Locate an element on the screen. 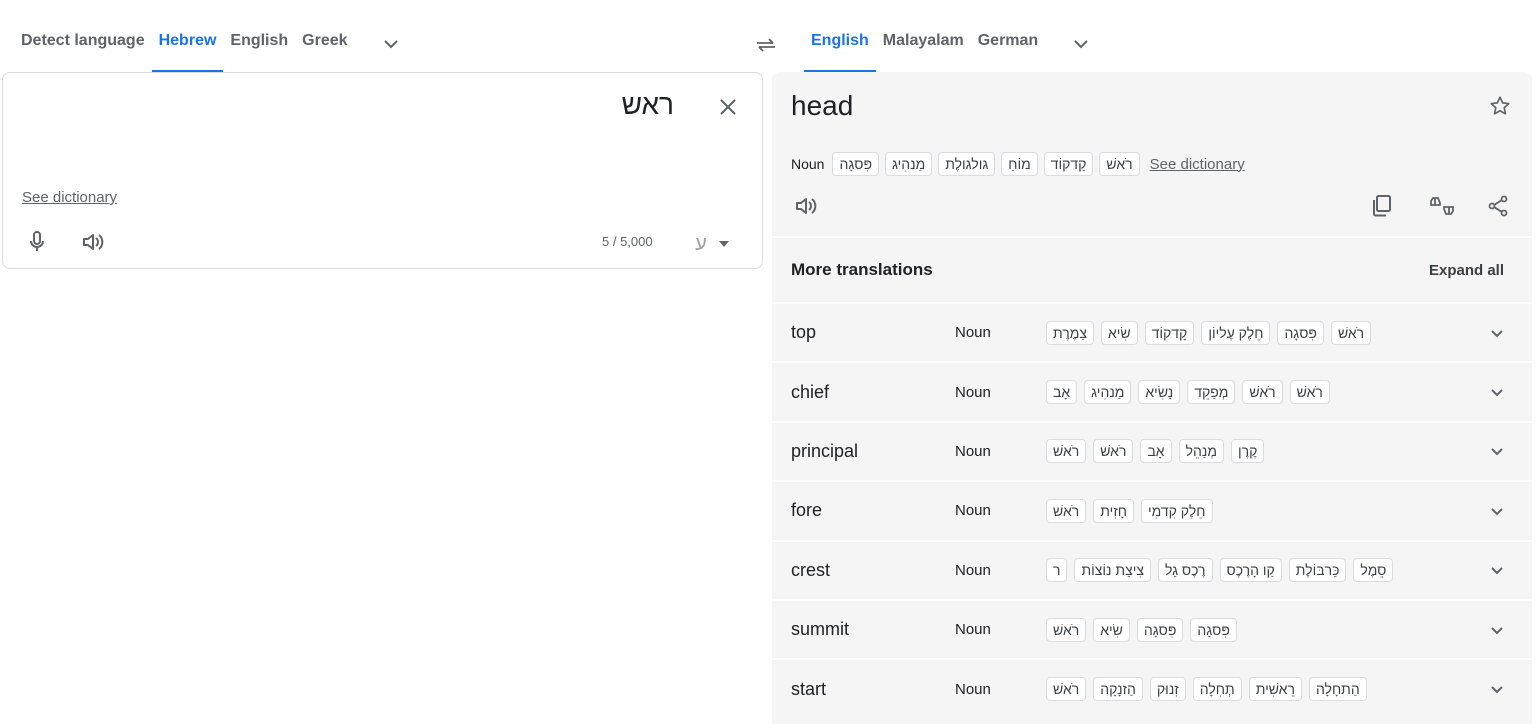  swap-arrows-icon is located at coordinates (766, 45).